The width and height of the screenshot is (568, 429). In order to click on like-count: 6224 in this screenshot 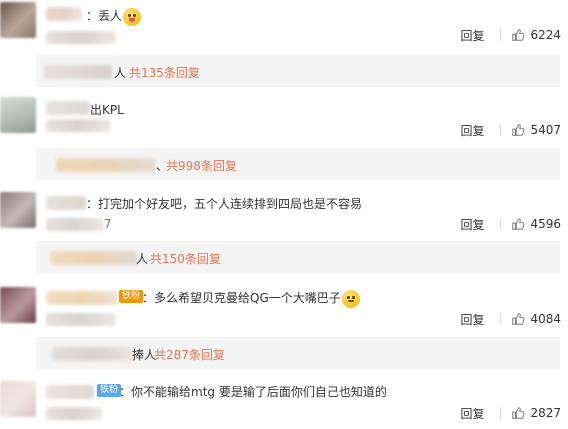, I will do `click(545, 35)`.